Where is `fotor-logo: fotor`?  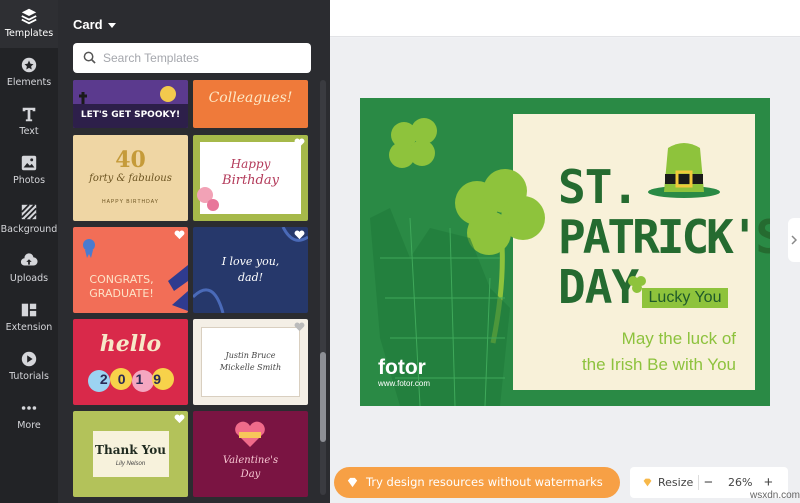 fotor-logo: fotor is located at coordinates (402, 367).